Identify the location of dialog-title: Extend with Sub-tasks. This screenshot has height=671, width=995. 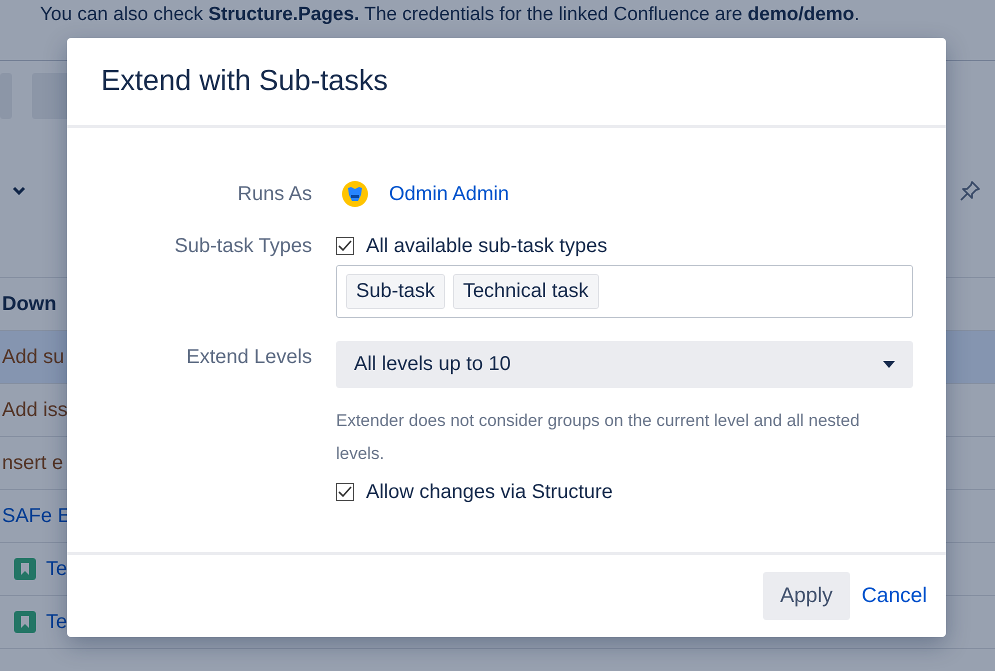
(244, 81).